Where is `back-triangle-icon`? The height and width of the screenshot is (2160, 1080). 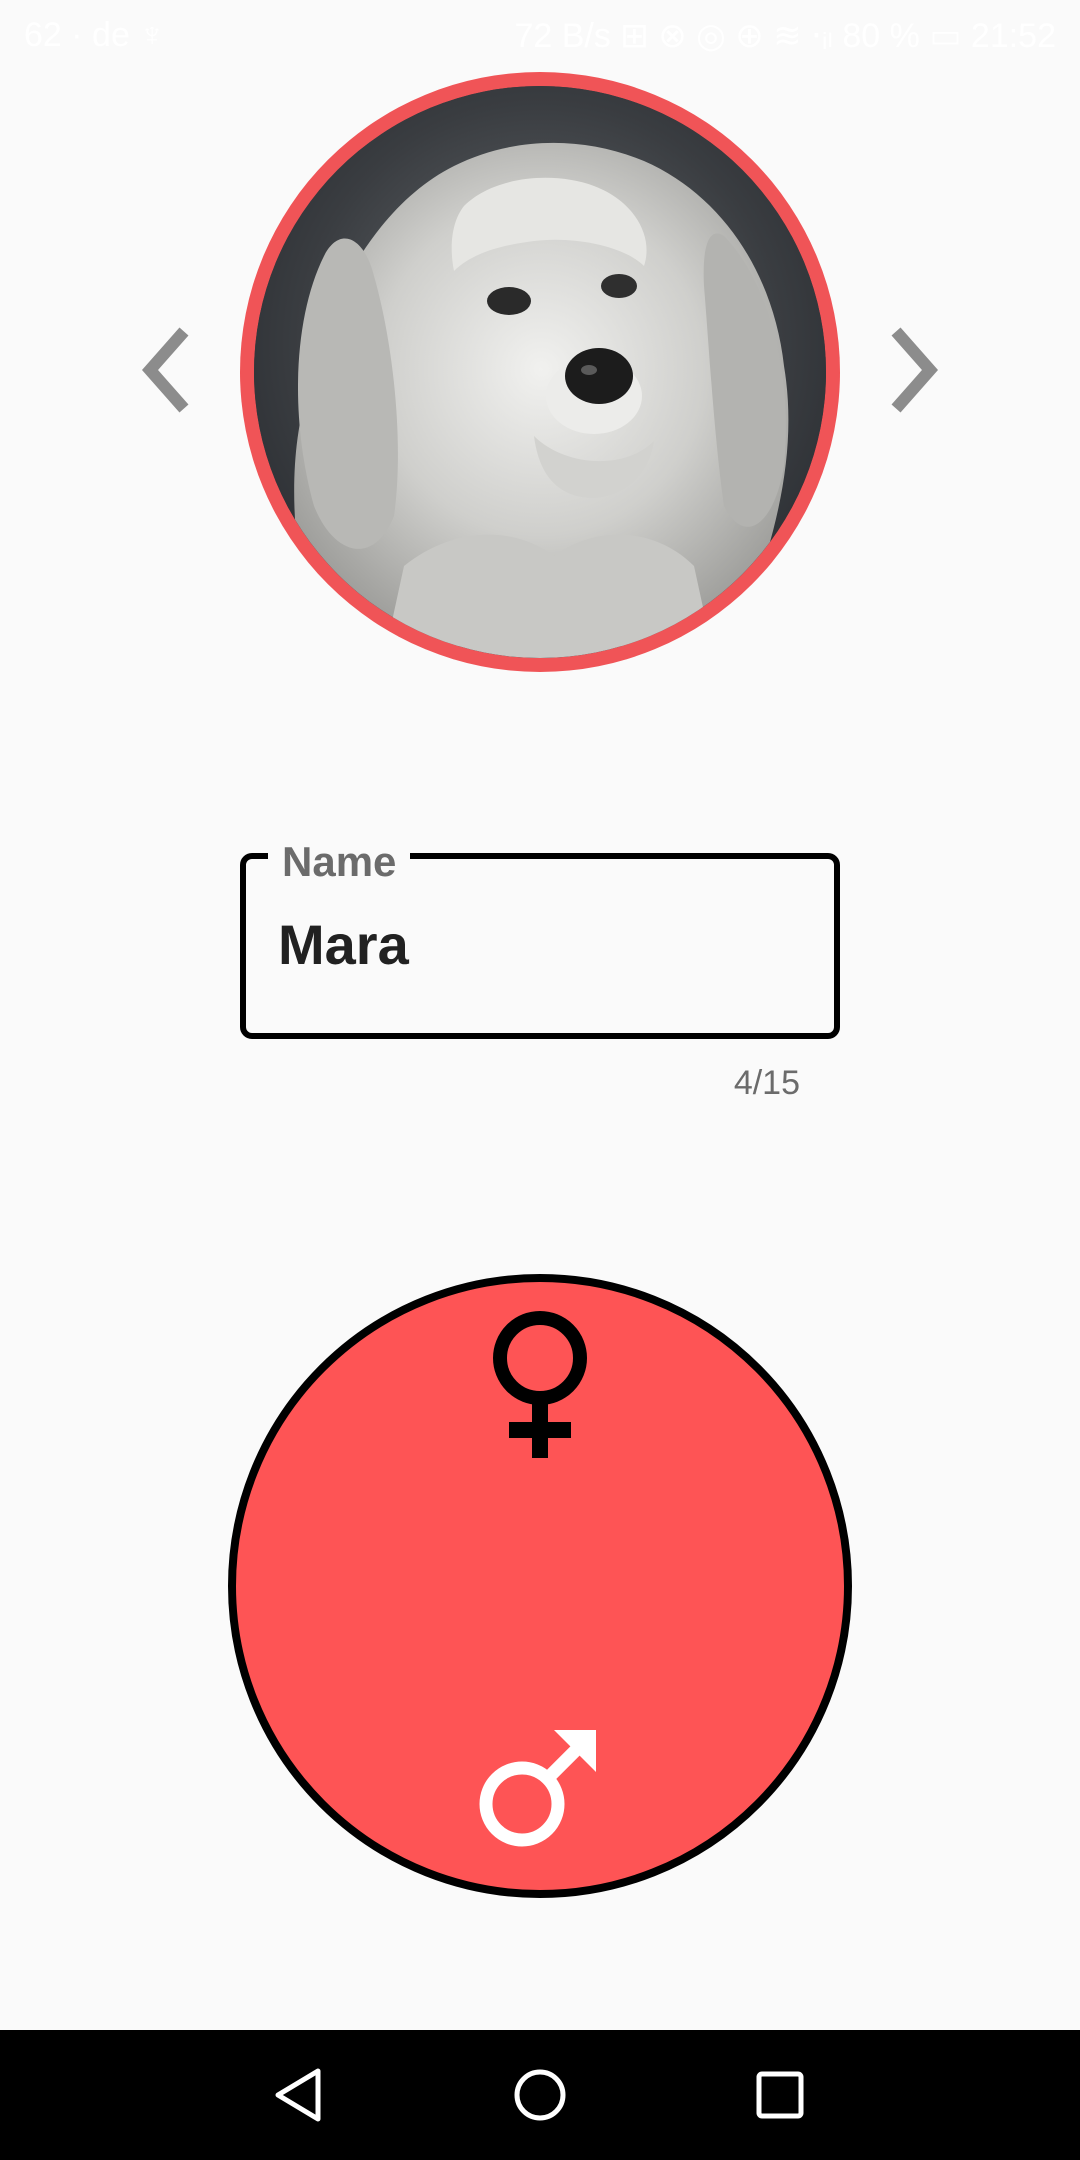
back-triangle-icon is located at coordinates (298, 2095).